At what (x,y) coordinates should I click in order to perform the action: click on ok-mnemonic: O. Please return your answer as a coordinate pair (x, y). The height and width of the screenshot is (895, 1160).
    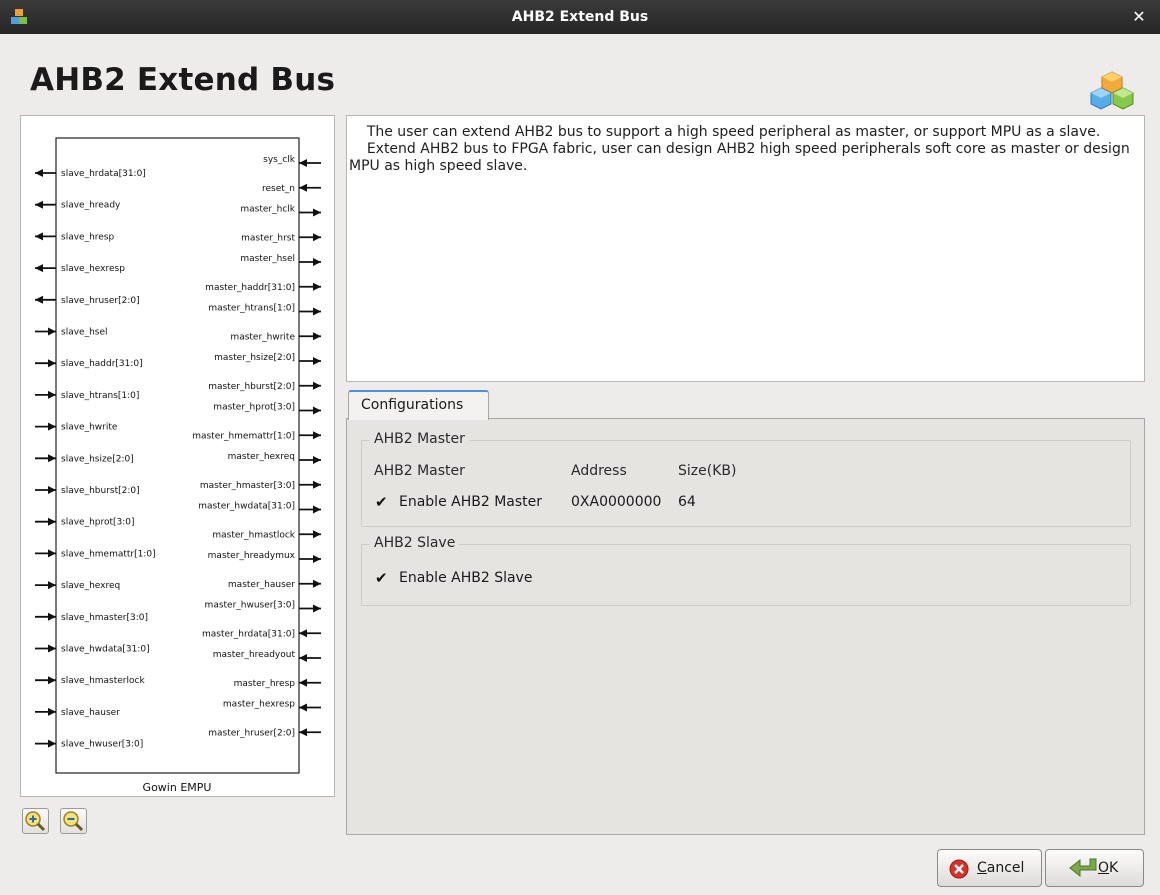
    Looking at the image, I should click on (1104, 868).